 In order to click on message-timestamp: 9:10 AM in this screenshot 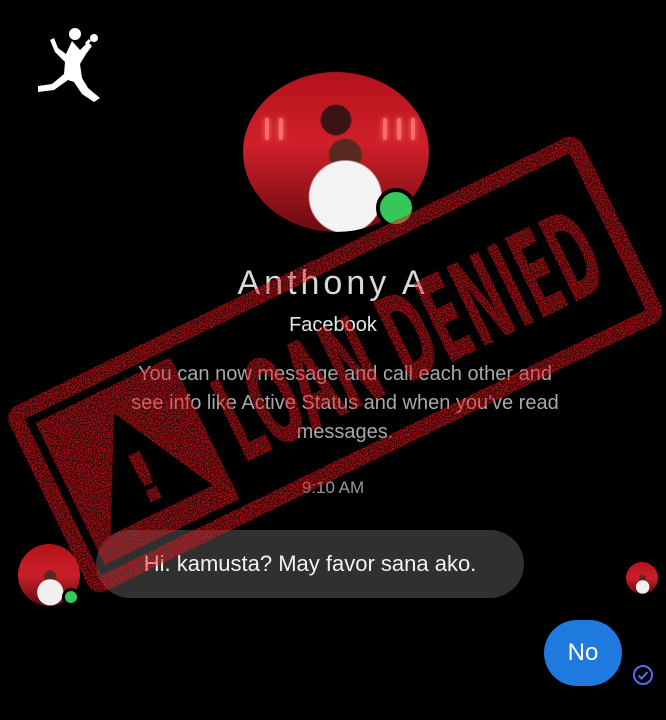, I will do `click(333, 487)`.